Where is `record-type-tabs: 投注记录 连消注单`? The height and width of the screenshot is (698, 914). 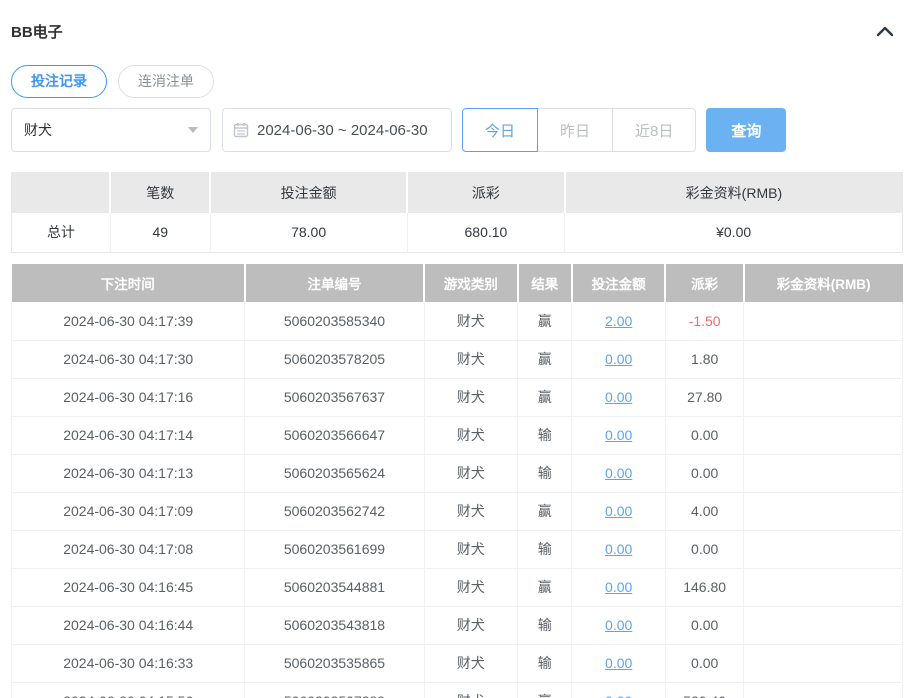
record-type-tabs: 投注记录 连消注单 is located at coordinates (457, 81).